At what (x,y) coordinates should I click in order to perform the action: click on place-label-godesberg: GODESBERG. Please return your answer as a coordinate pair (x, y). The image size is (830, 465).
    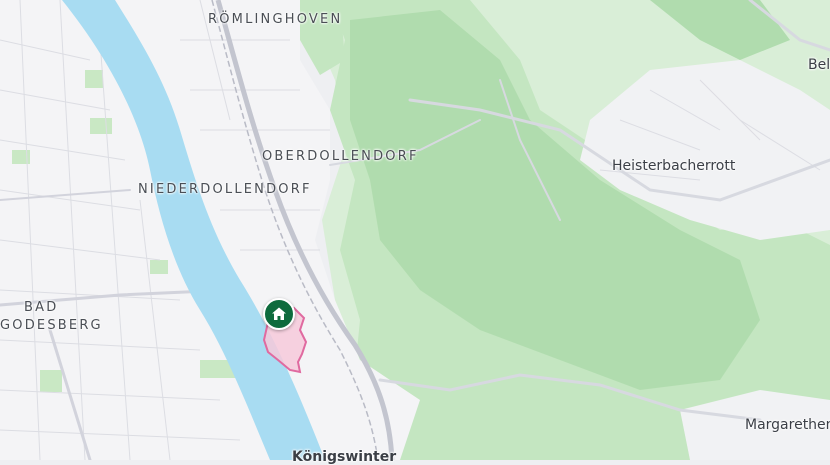
    Looking at the image, I should click on (51, 325).